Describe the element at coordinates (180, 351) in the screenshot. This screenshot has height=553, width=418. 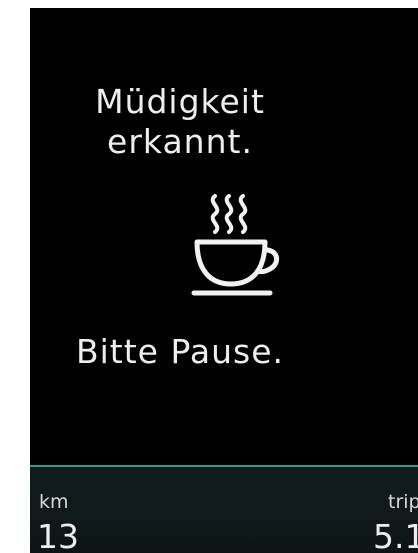
I see `pause-instruction: Bitte Pause.` at that location.